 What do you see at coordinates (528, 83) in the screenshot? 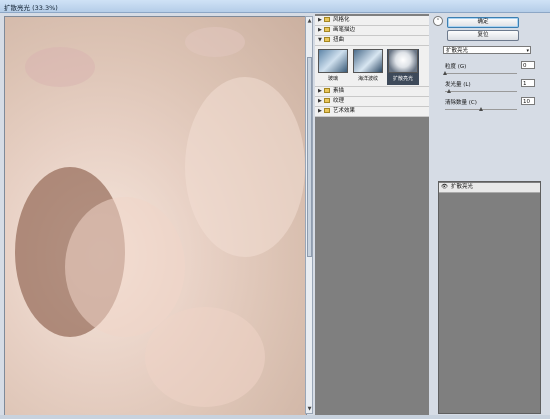
I see `param-value-input: 1` at bounding box center [528, 83].